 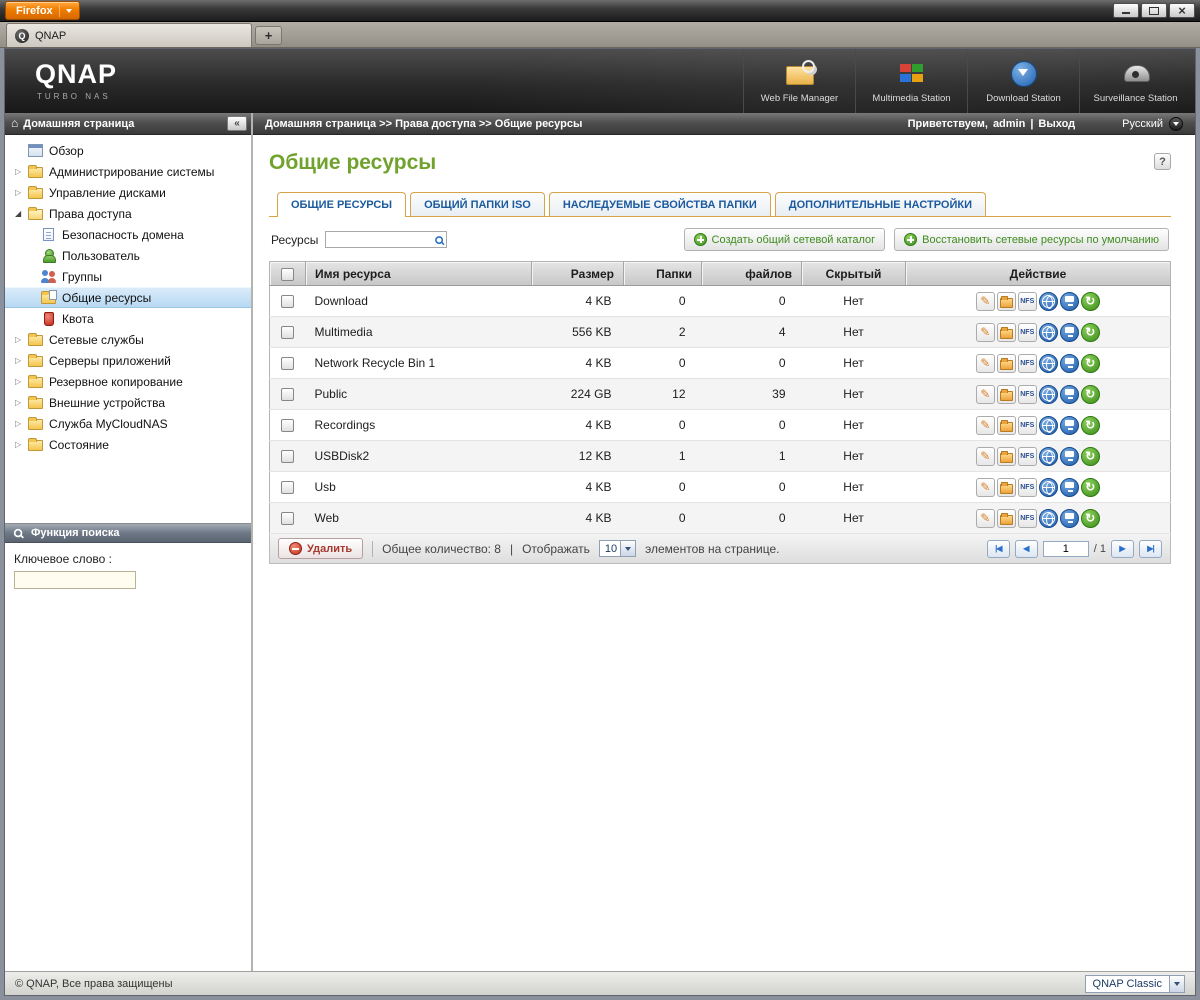 What do you see at coordinates (998, 548) in the screenshot?
I see `first-page-button` at bounding box center [998, 548].